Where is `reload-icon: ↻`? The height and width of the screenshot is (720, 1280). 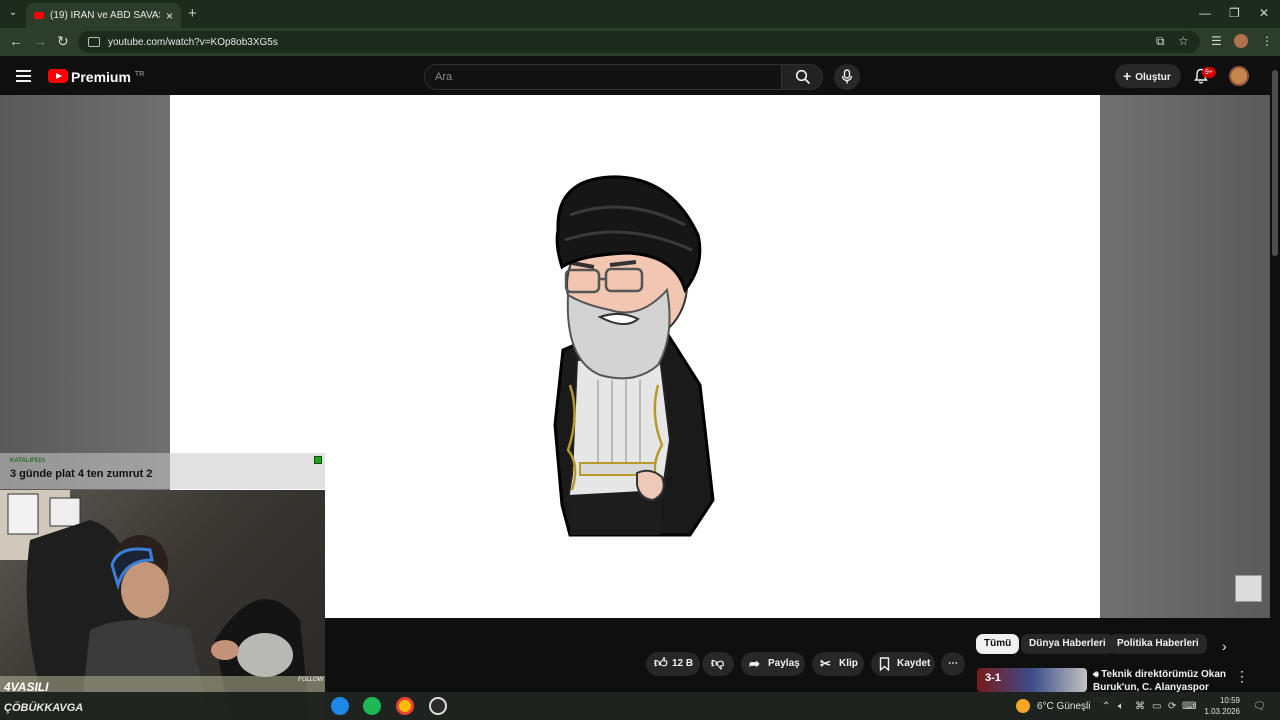
reload-icon: ↻ is located at coordinates (63, 41).